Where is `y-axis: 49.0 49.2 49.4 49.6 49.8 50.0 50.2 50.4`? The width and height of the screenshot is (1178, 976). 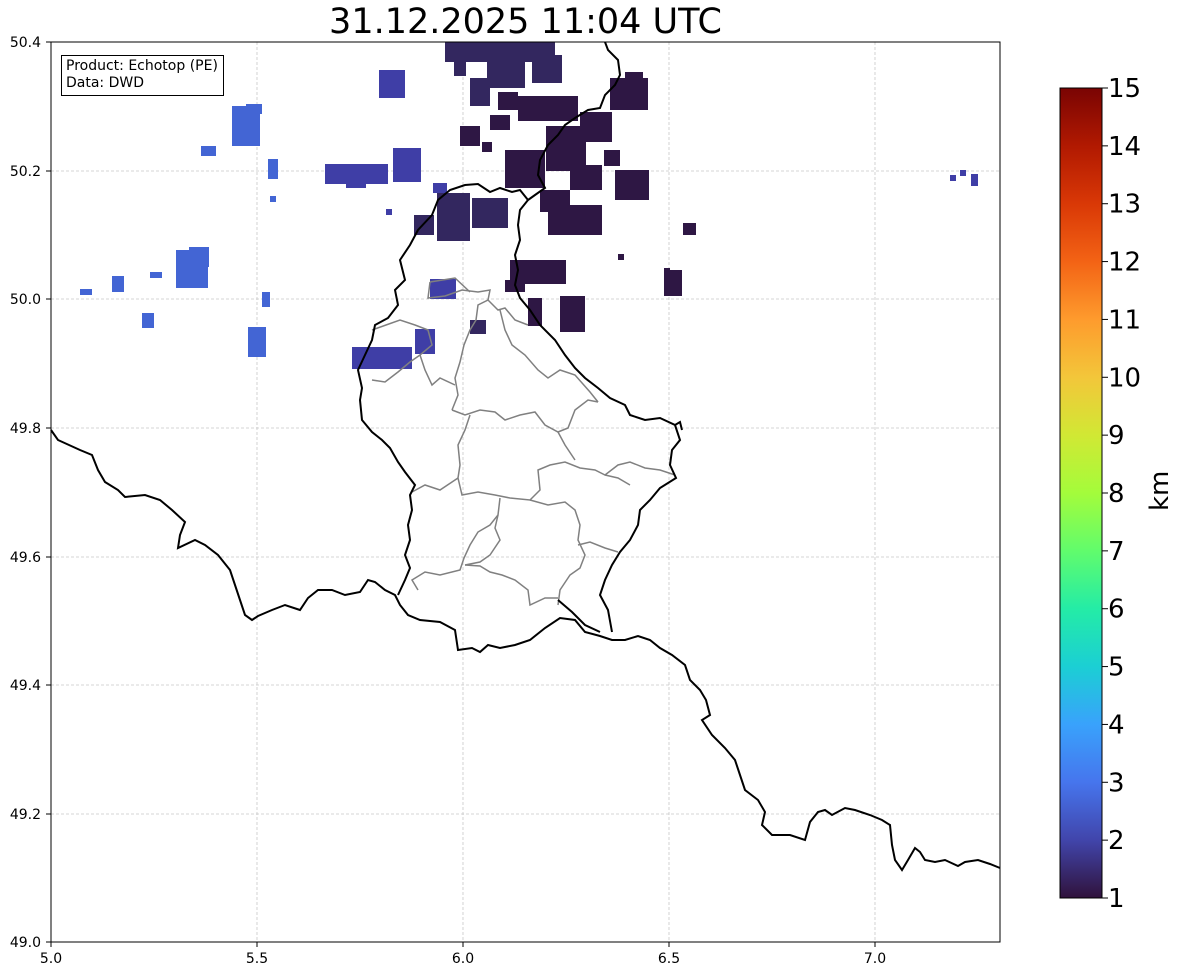 y-axis: 49.0 49.2 49.4 49.6 49.8 50.0 50.2 50.4 is located at coordinates (25, 493).